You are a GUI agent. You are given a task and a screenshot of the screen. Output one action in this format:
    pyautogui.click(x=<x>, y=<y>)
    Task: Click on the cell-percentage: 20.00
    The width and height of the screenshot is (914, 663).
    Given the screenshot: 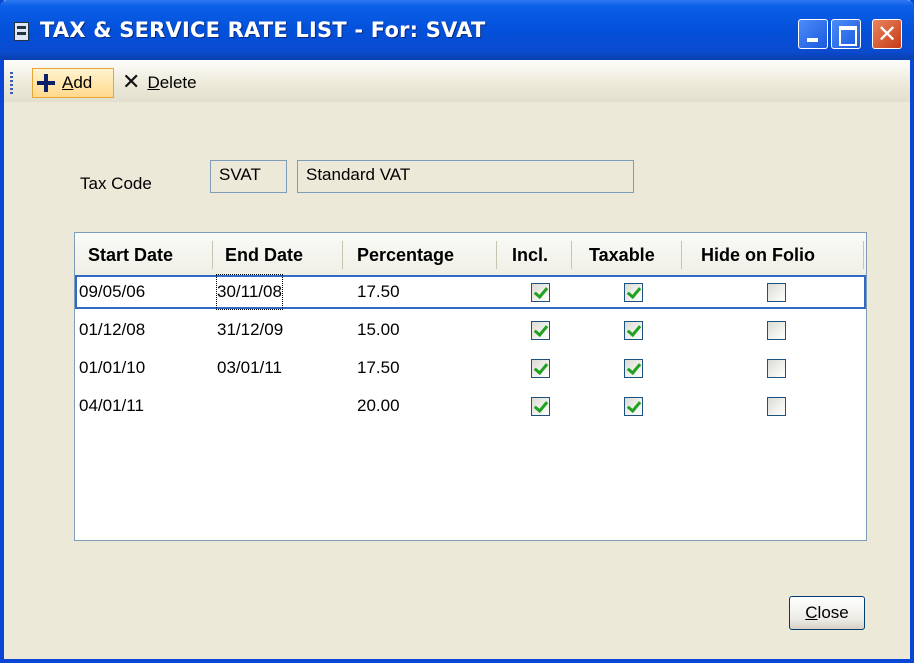 What is the action you would take?
    pyautogui.click(x=378, y=406)
    